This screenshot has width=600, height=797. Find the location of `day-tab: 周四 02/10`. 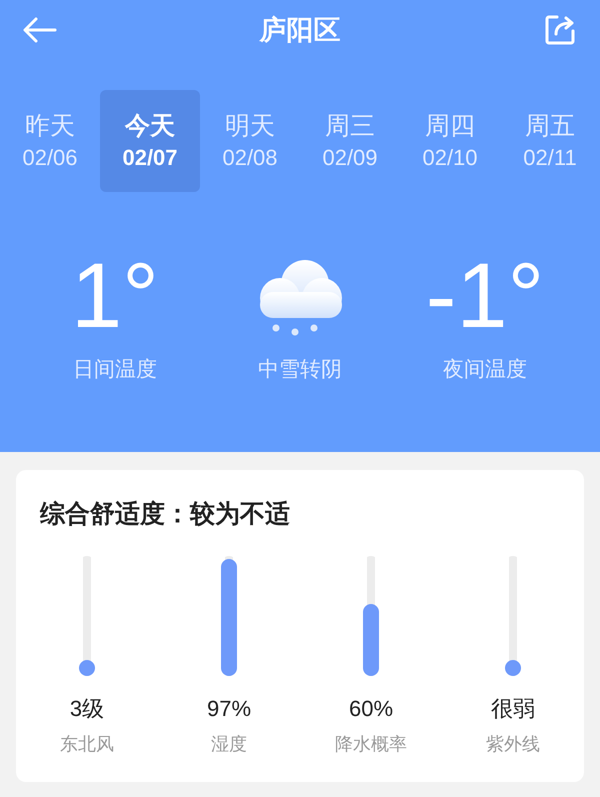

day-tab: 周四 02/10 is located at coordinates (450, 141).